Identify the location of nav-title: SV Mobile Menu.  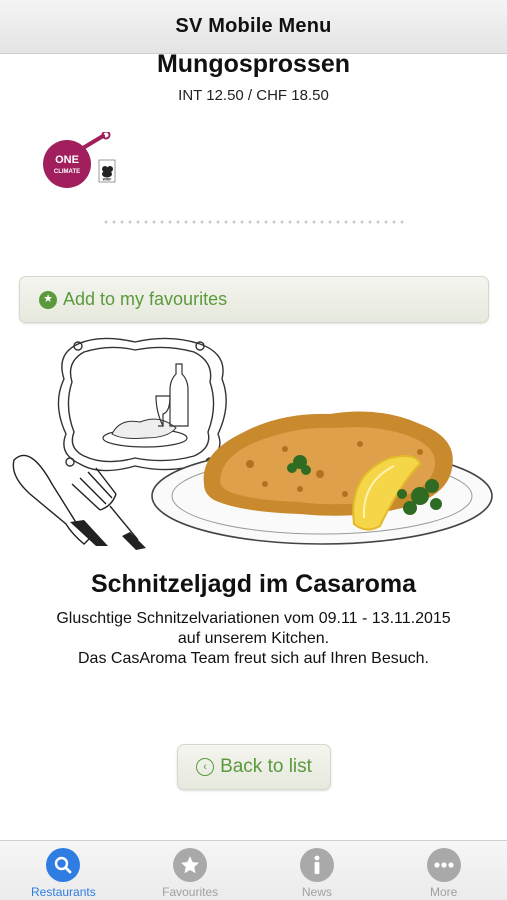
(253, 26).